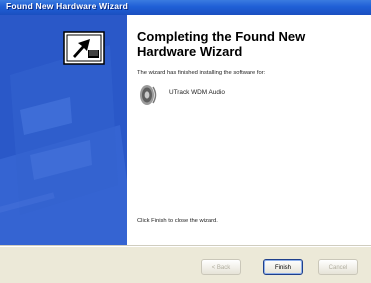 This screenshot has width=371, height=283. Describe the element at coordinates (221, 267) in the screenshot. I see `back-button: < Back` at that location.